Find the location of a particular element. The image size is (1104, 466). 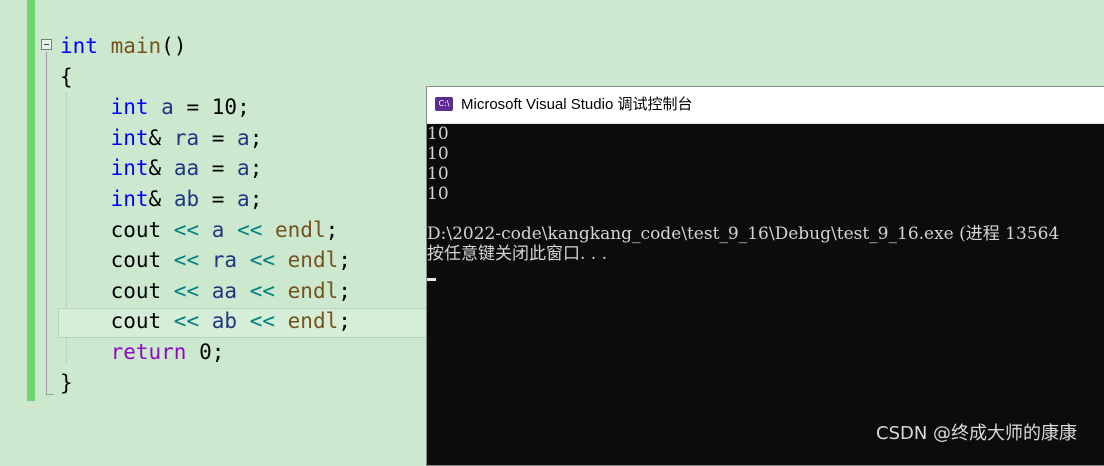

code-line: int& aa = a; is located at coordinates (161, 168).